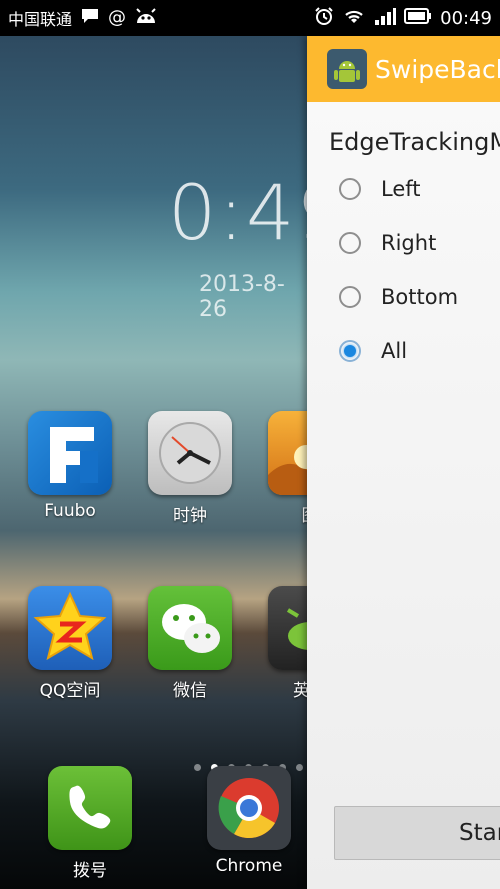 The height and width of the screenshot is (889, 500). I want to click on app-label: 英语, so click(300, 691).